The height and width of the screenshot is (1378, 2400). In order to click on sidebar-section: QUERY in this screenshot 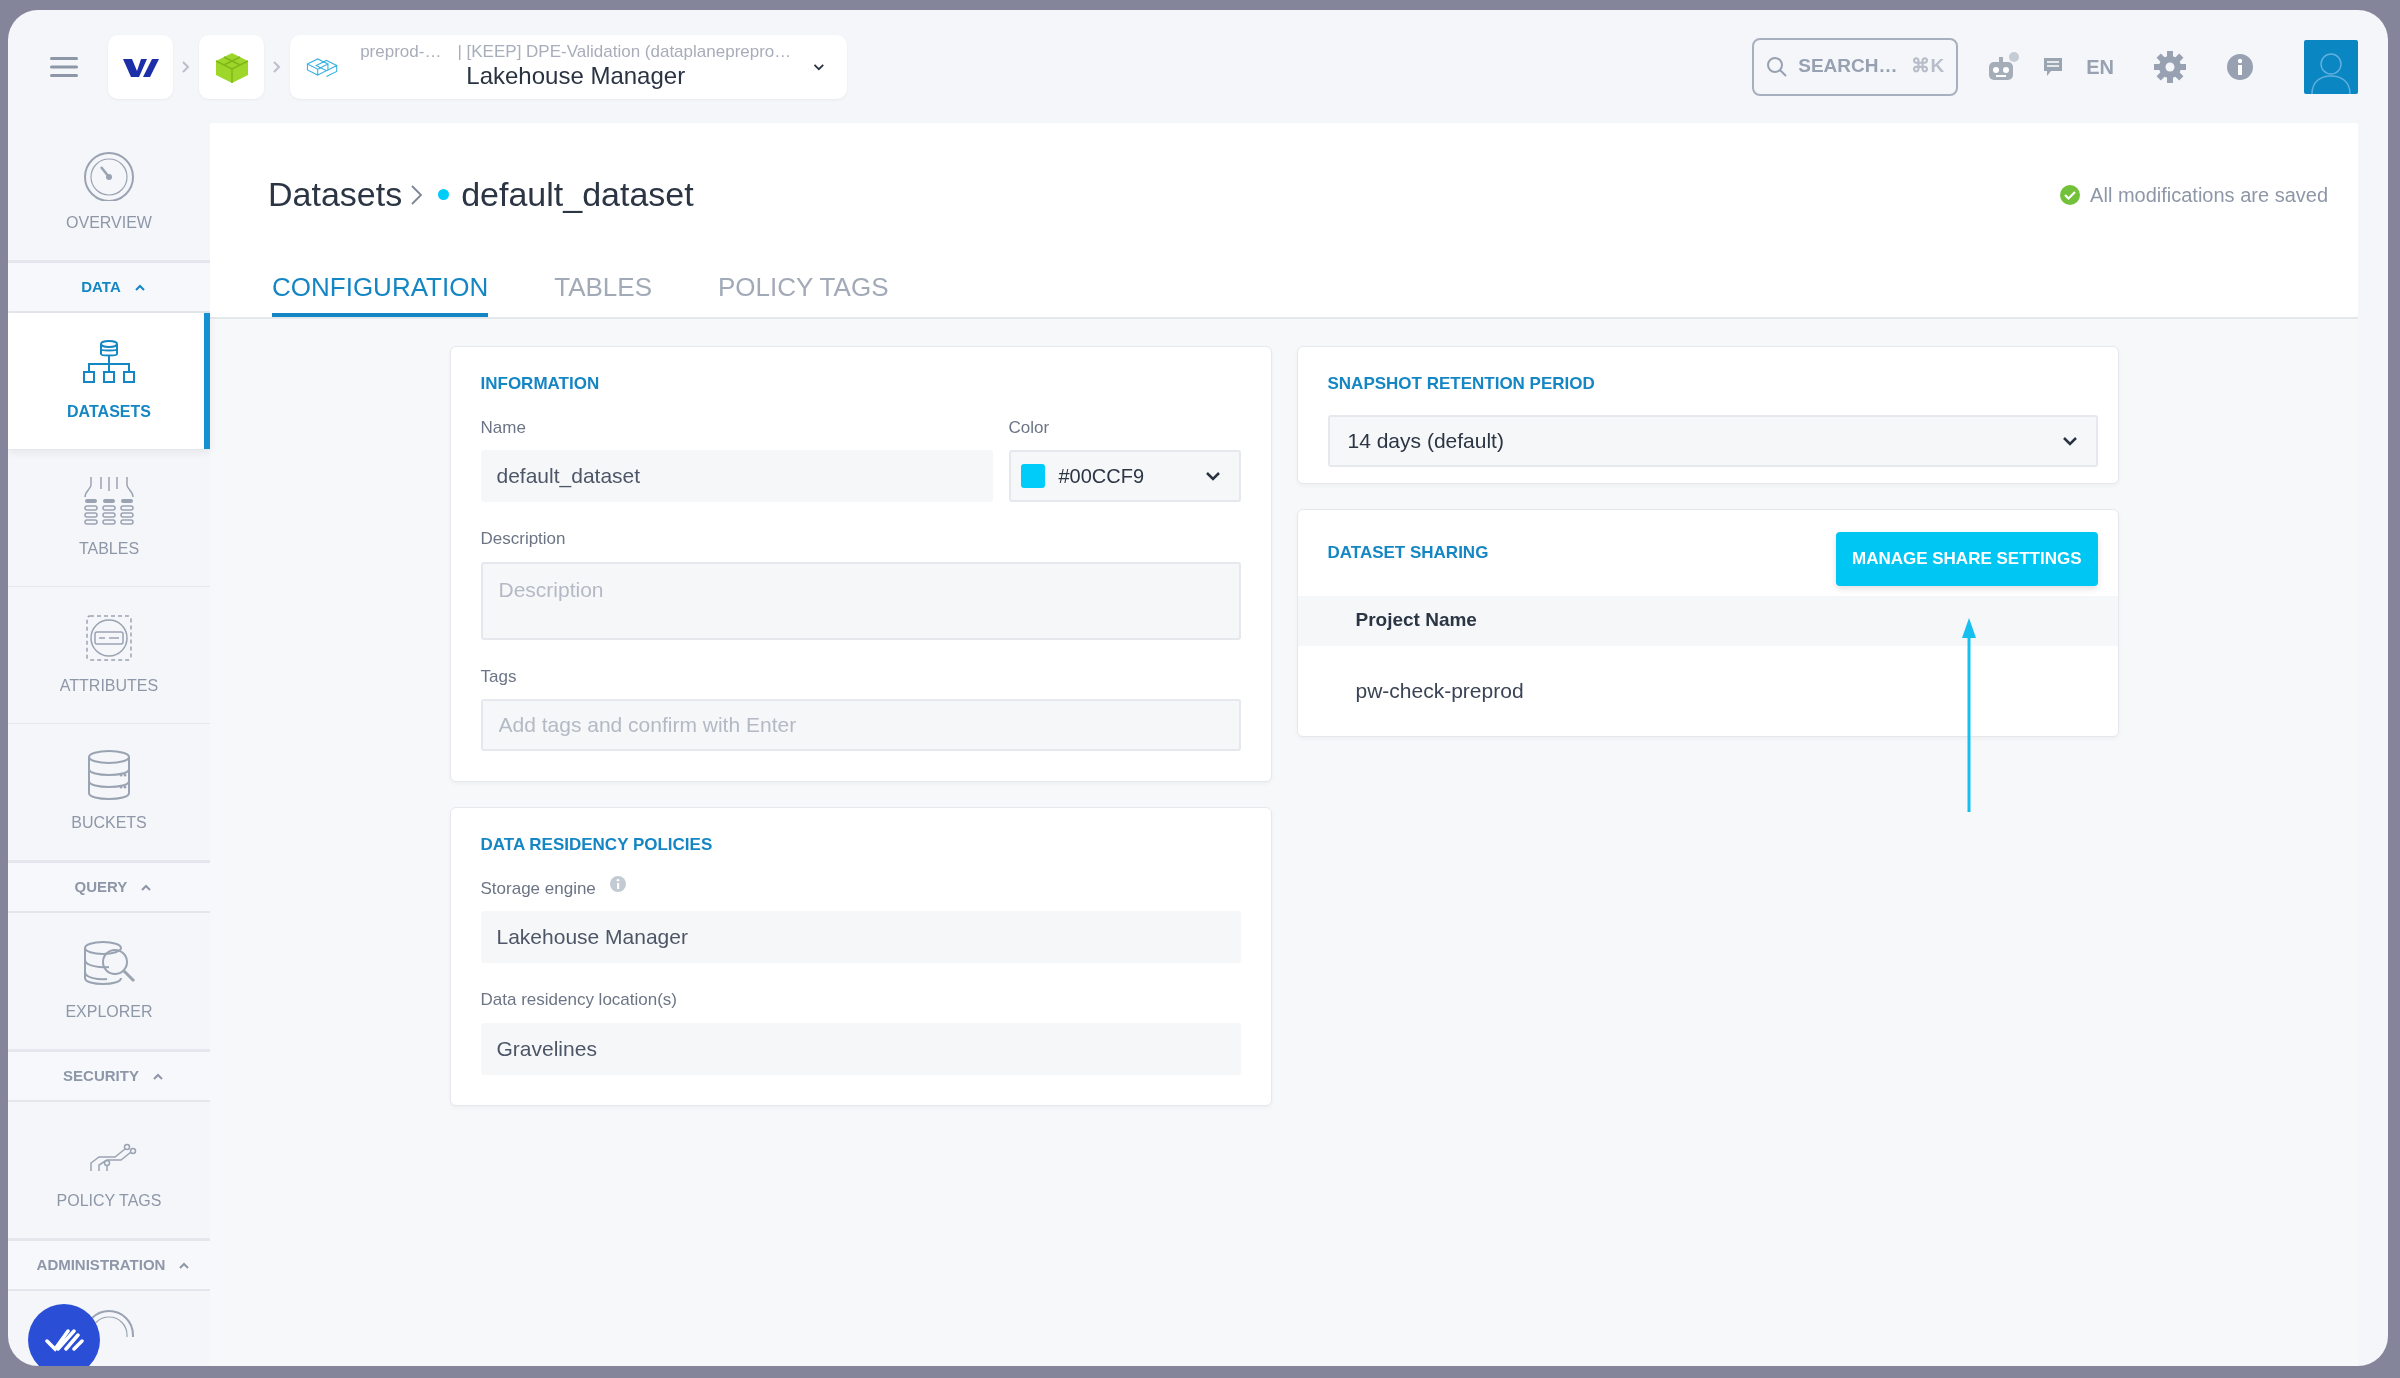, I will do `click(109, 887)`.